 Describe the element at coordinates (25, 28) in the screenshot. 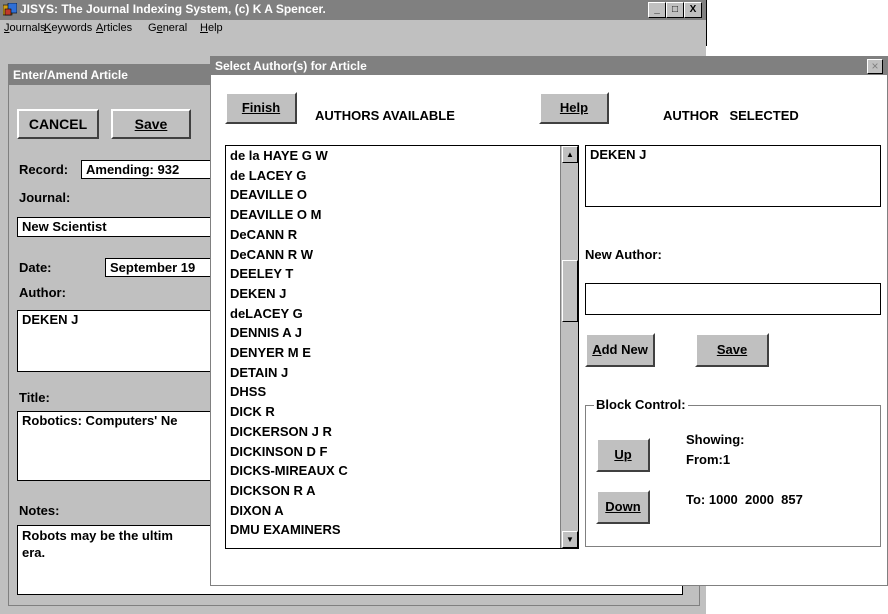

I see `menu-journals: Journals` at that location.